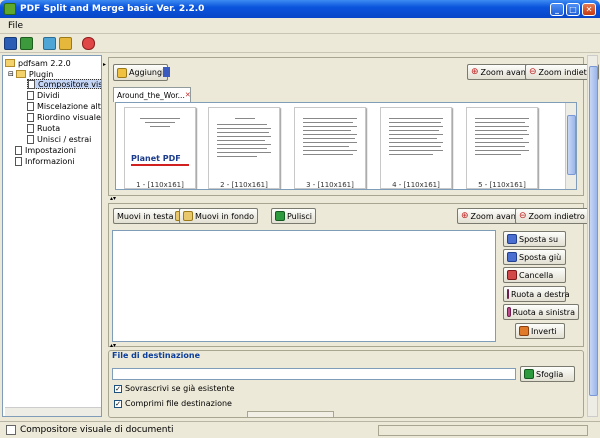 Image resolution: width=600 pixels, height=438 pixels. I want to click on thumbnail-label: 3 - [110x161], so click(330, 185).